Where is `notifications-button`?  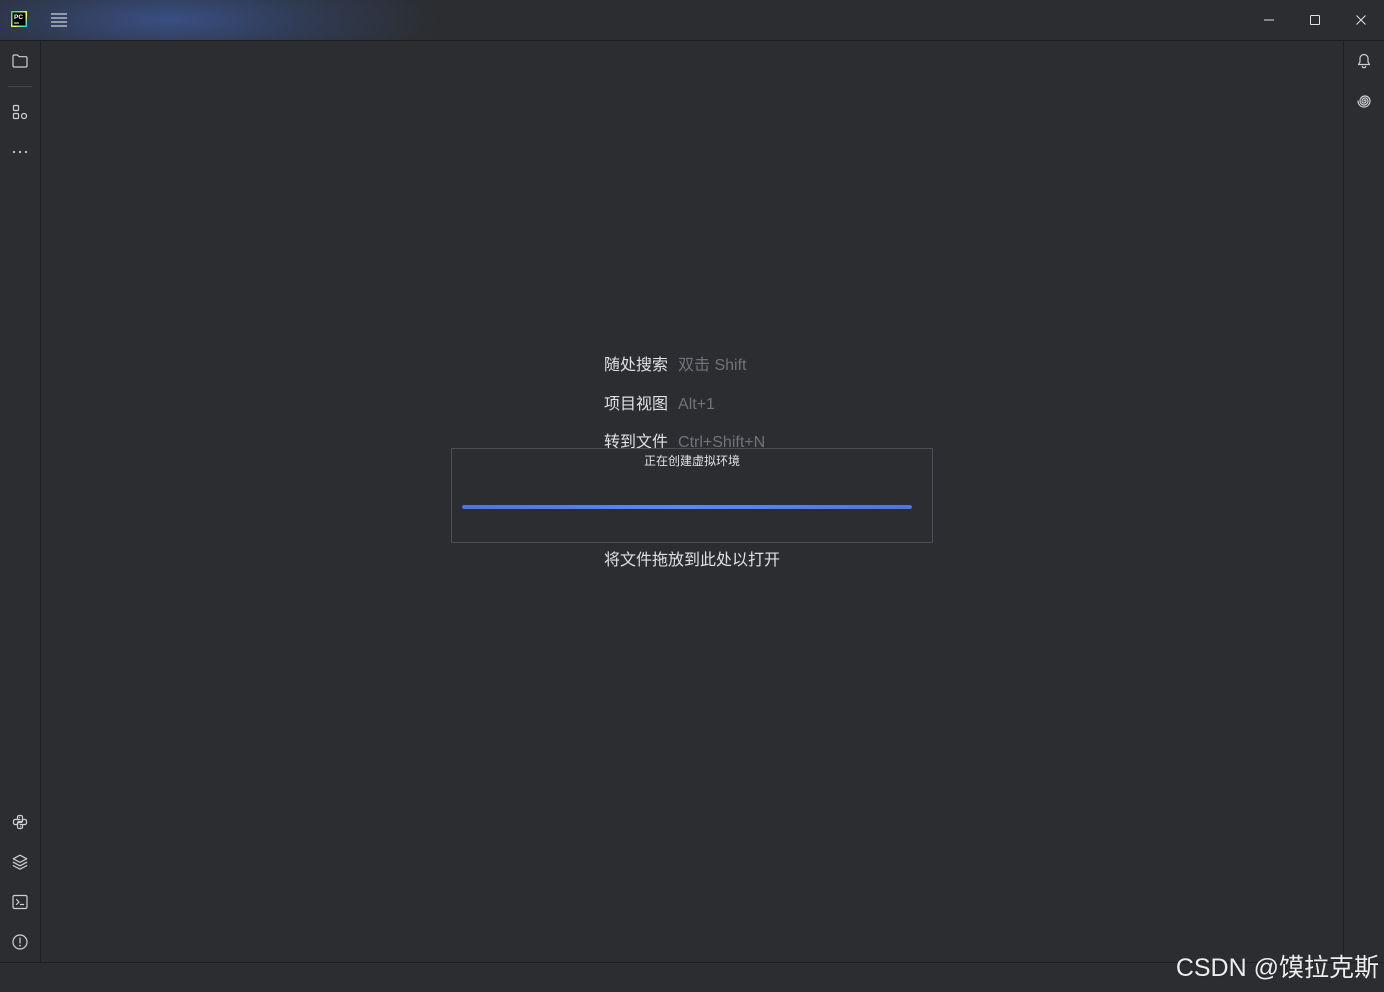
notifications-button is located at coordinates (1364, 61).